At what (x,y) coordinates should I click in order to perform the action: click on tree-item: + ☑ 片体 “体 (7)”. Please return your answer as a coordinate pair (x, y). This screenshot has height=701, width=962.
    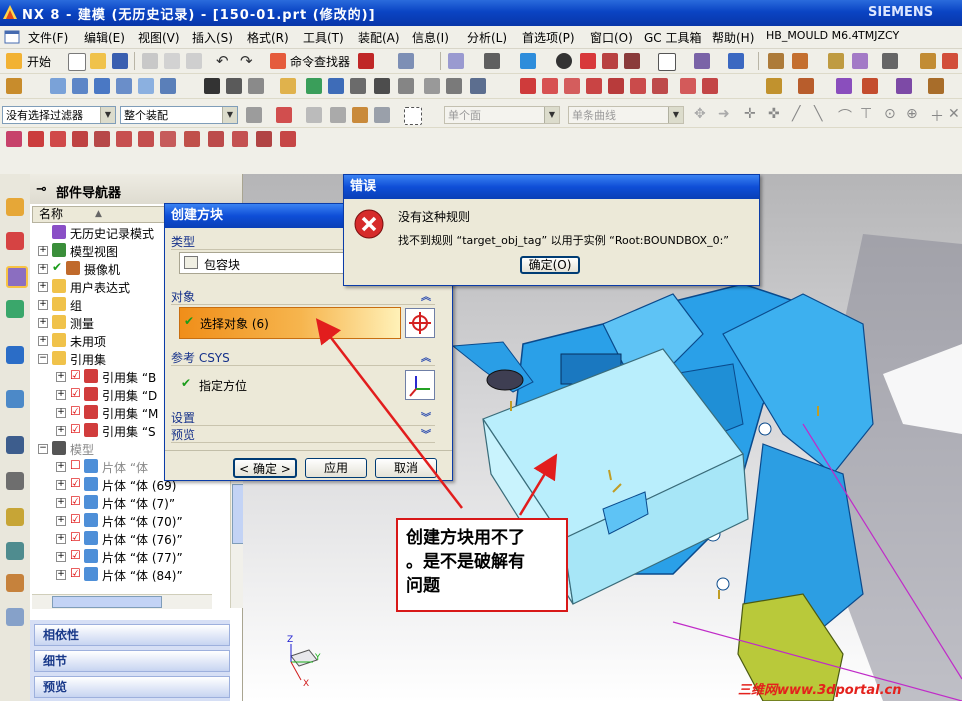
    Looking at the image, I should click on (130, 503).